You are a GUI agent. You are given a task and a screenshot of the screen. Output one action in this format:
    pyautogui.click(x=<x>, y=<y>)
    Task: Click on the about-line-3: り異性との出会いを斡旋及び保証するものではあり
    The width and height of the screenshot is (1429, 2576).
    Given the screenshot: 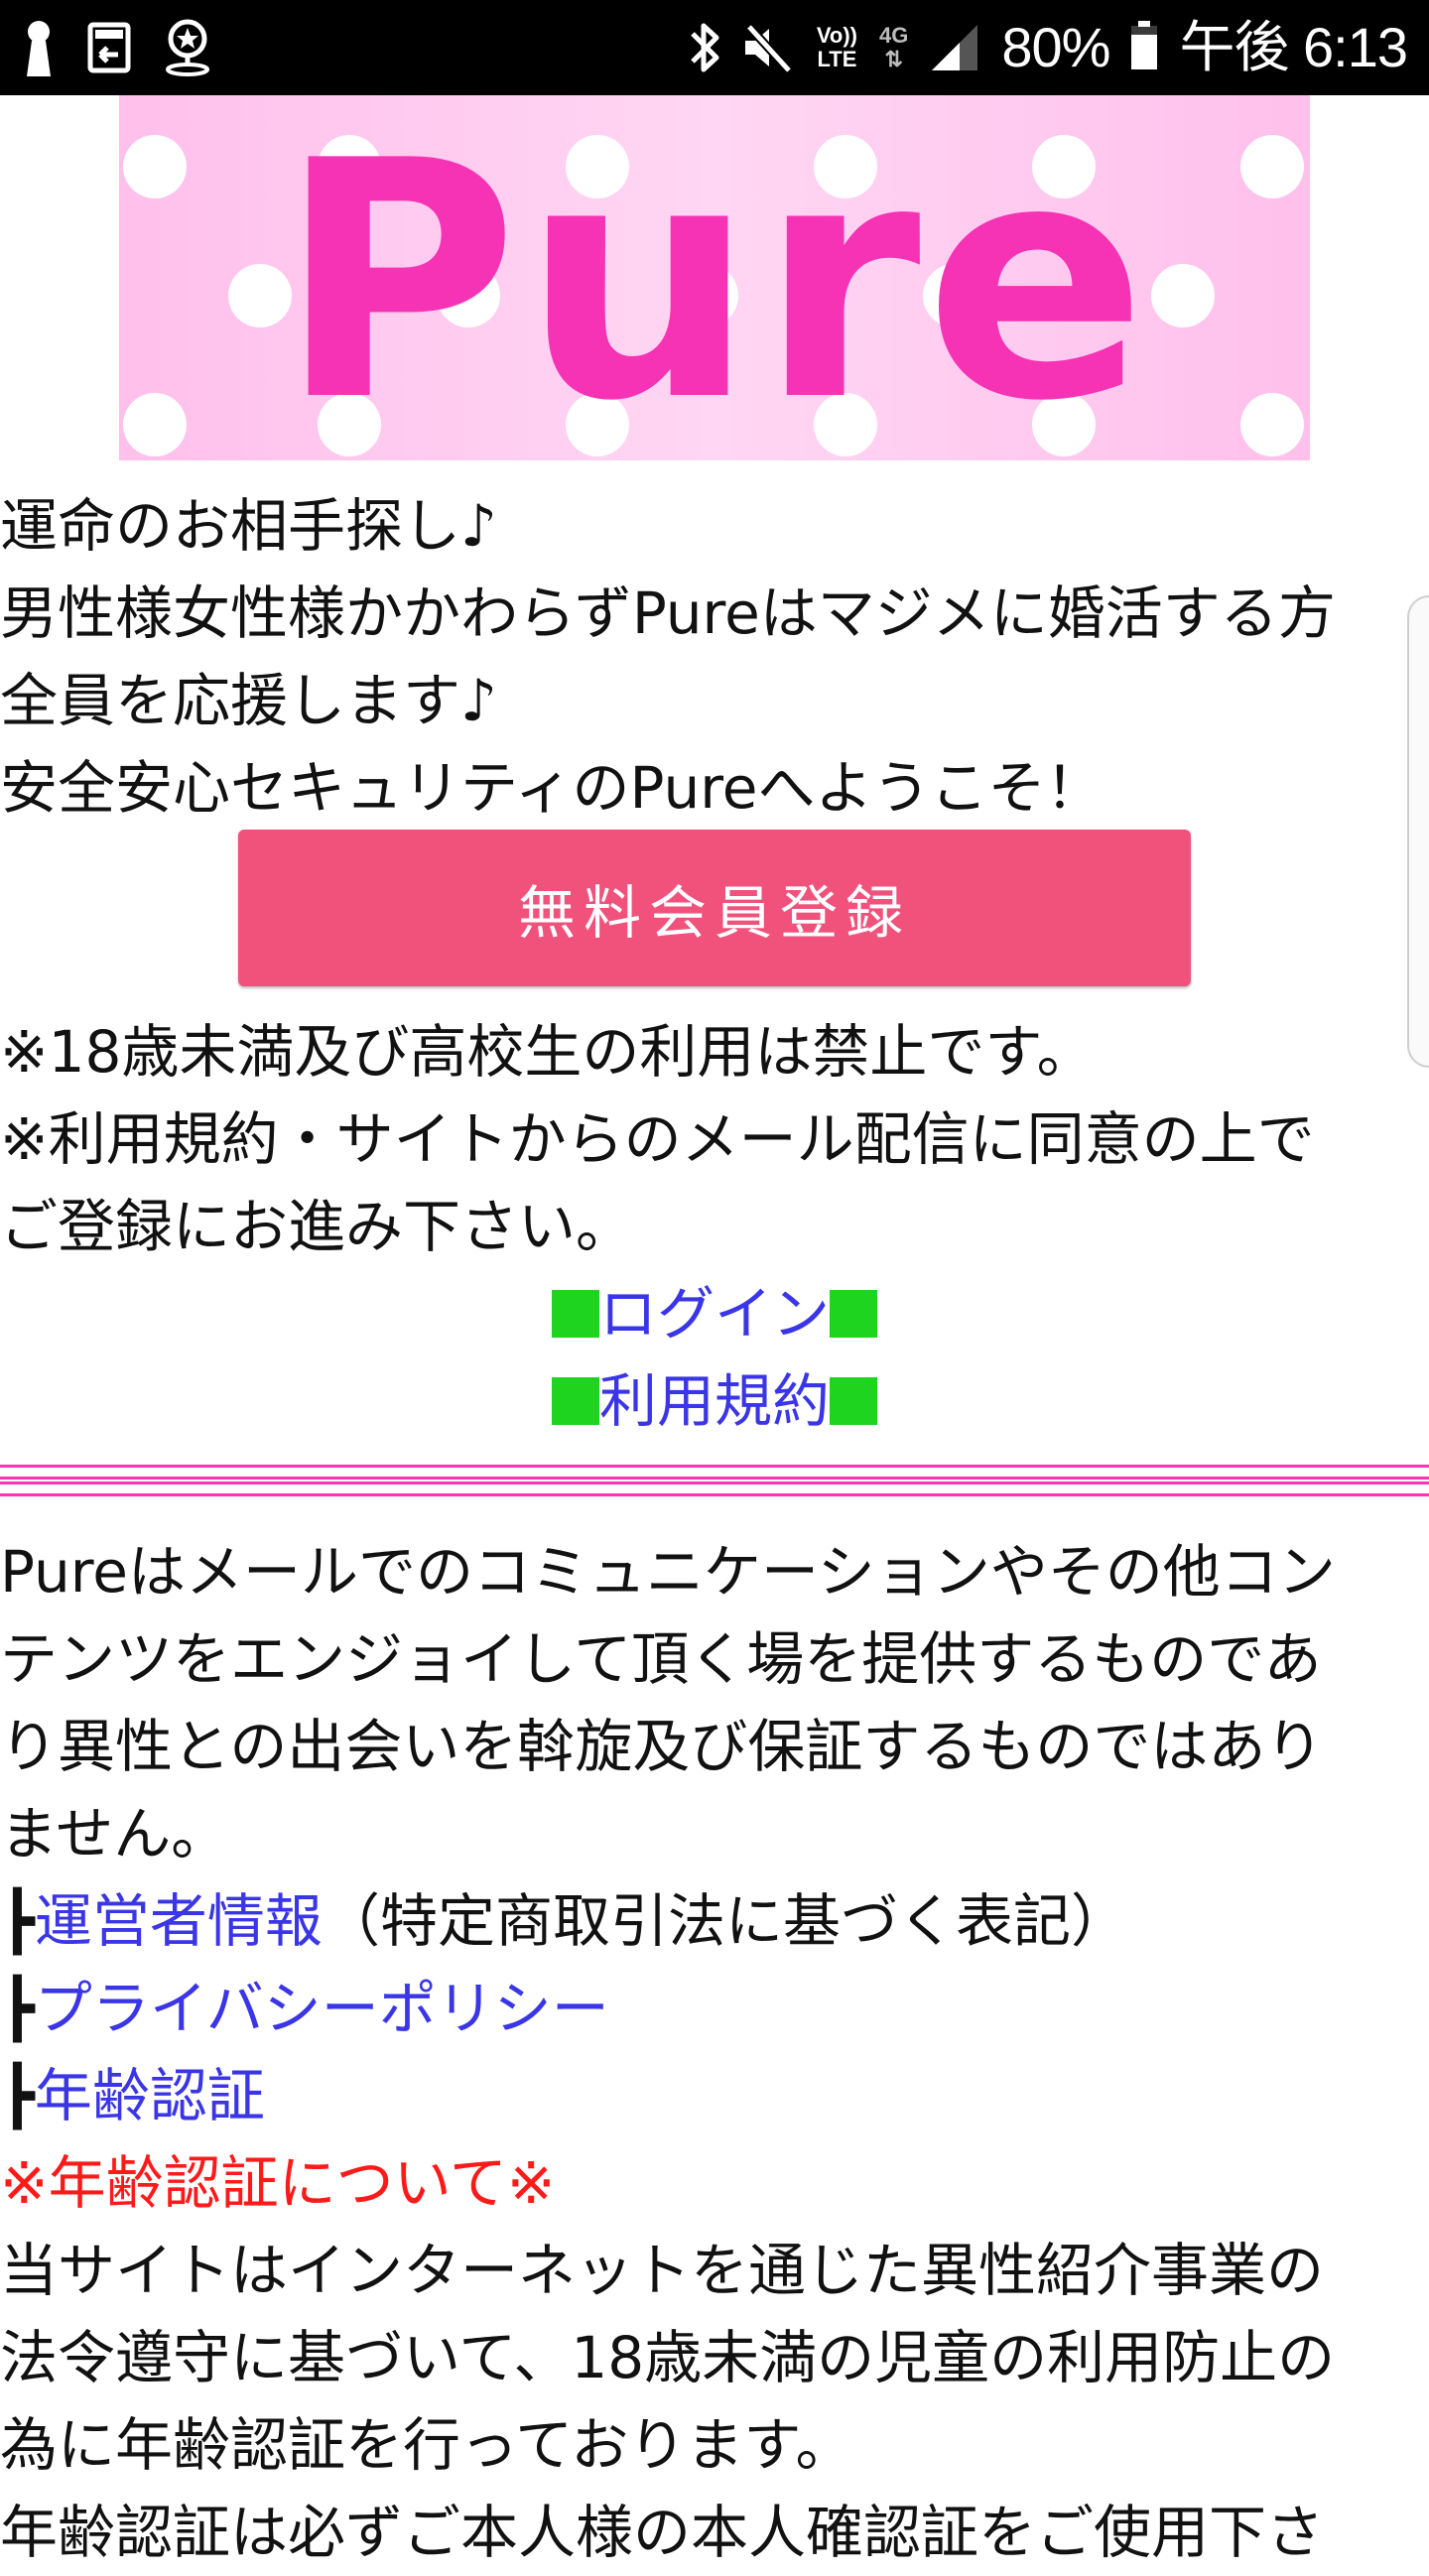 What is the action you would take?
    pyautogui.click(x=662, y=1747)
    